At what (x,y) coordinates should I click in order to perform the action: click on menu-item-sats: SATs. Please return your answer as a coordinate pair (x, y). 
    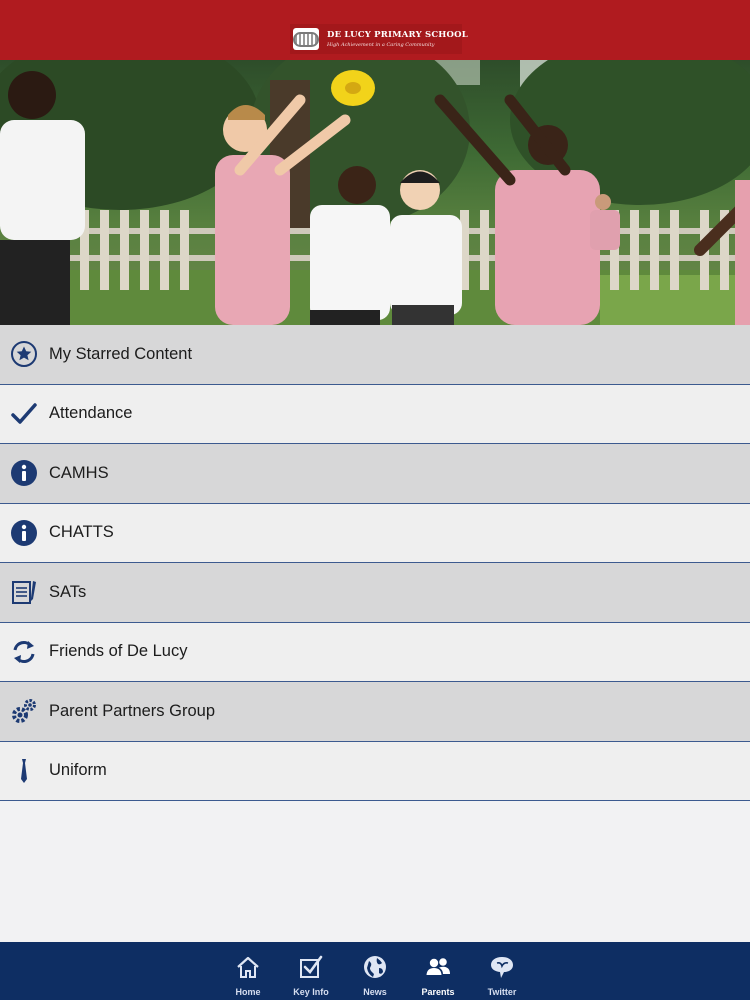
    Looking at the image, I should click on (375, 593).